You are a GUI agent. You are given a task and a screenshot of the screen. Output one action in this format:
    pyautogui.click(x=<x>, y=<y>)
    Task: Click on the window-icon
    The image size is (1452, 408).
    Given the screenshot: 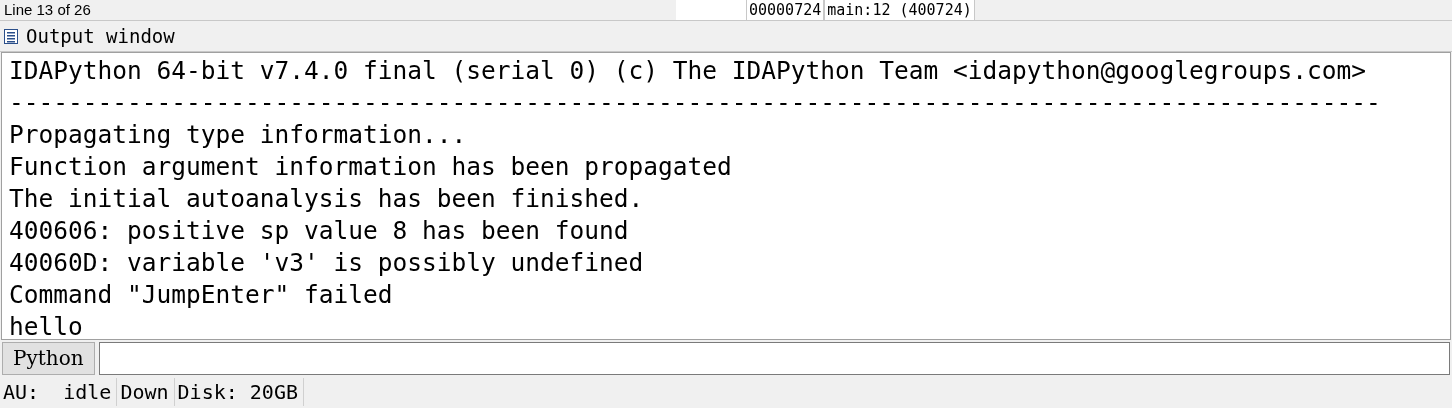 What is the action you would take?
    pyautogui.click(x=11, y=36)
    